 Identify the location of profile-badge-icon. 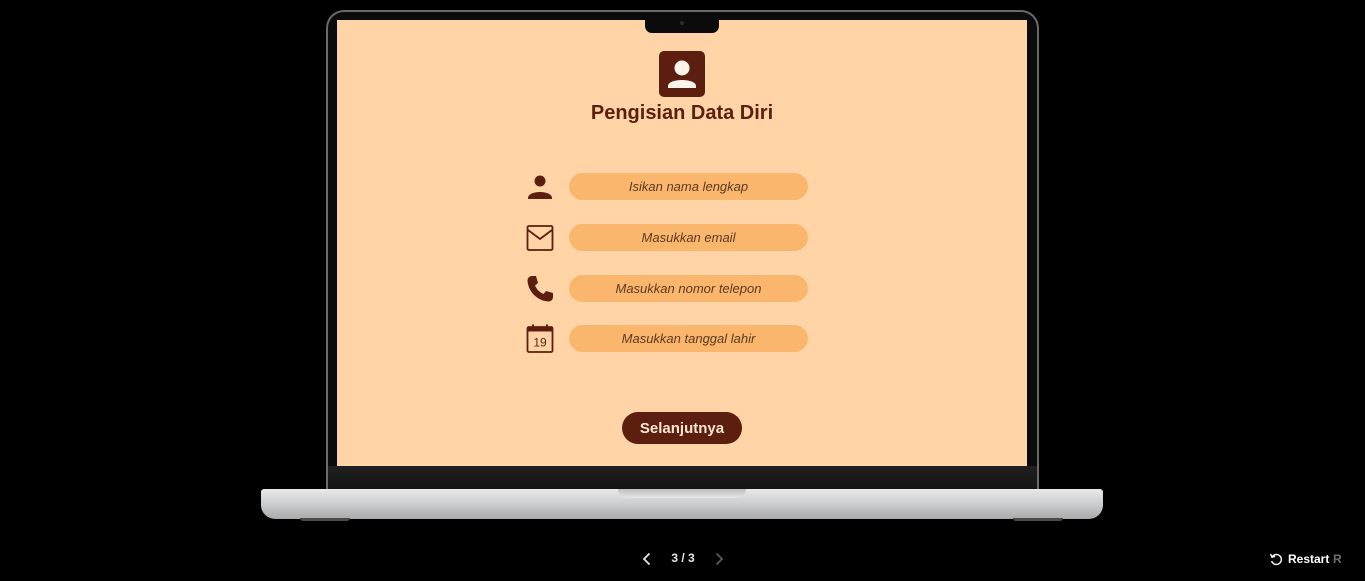
(682, 74).